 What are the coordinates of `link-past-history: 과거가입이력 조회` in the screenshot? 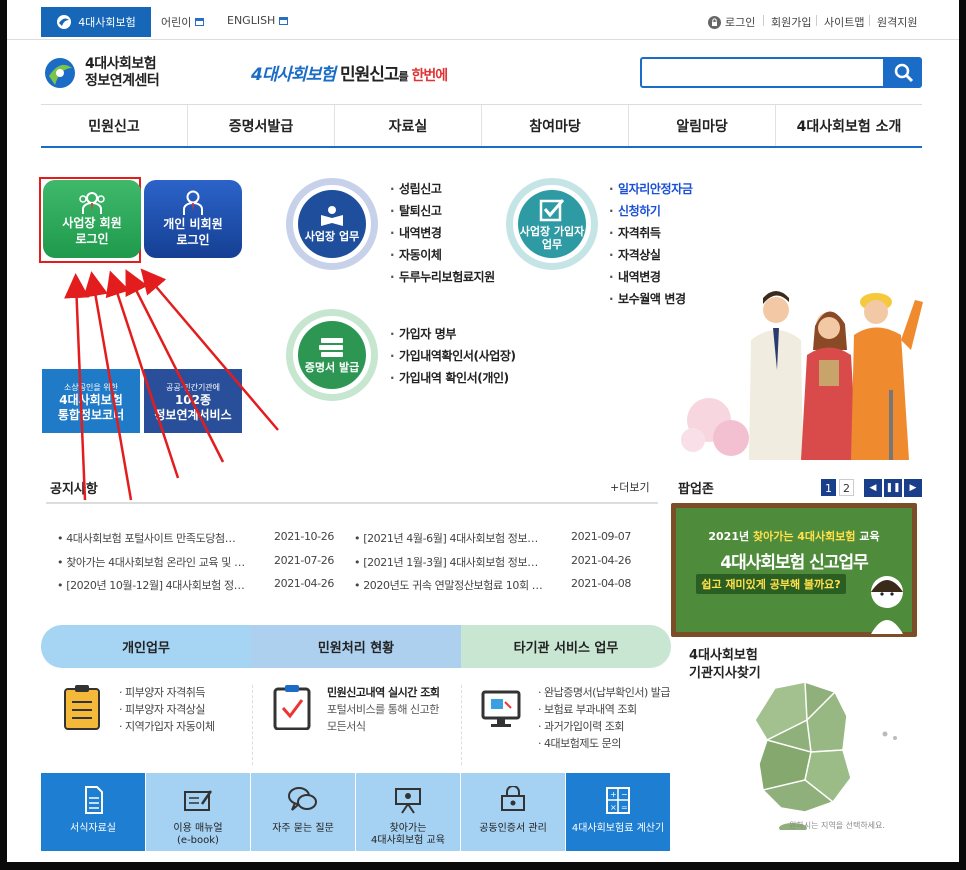 It's located at (604, 726).